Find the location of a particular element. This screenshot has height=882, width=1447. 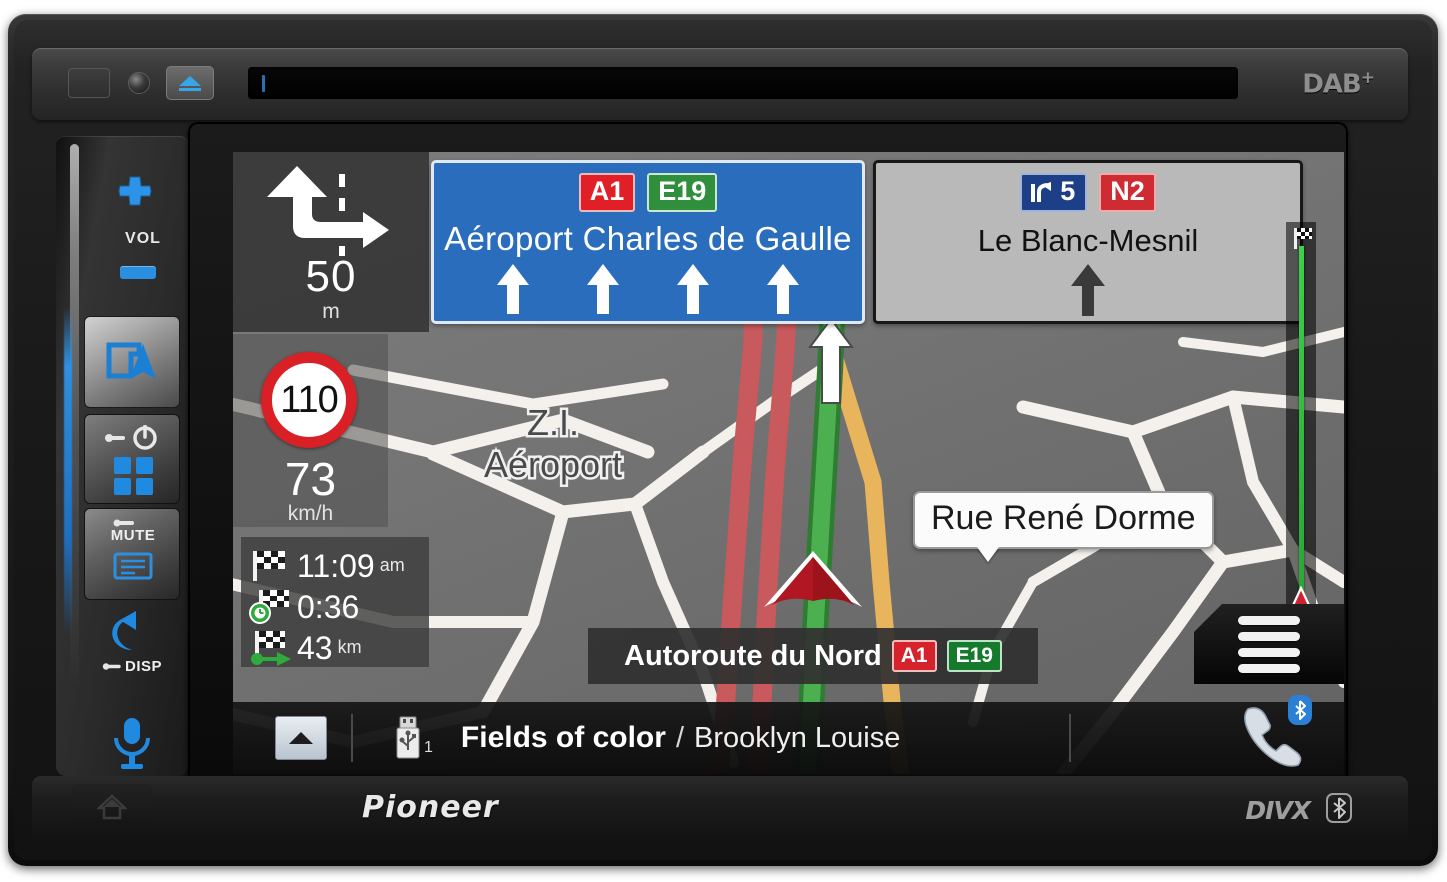

home-button is located at coordinates (112, 807).